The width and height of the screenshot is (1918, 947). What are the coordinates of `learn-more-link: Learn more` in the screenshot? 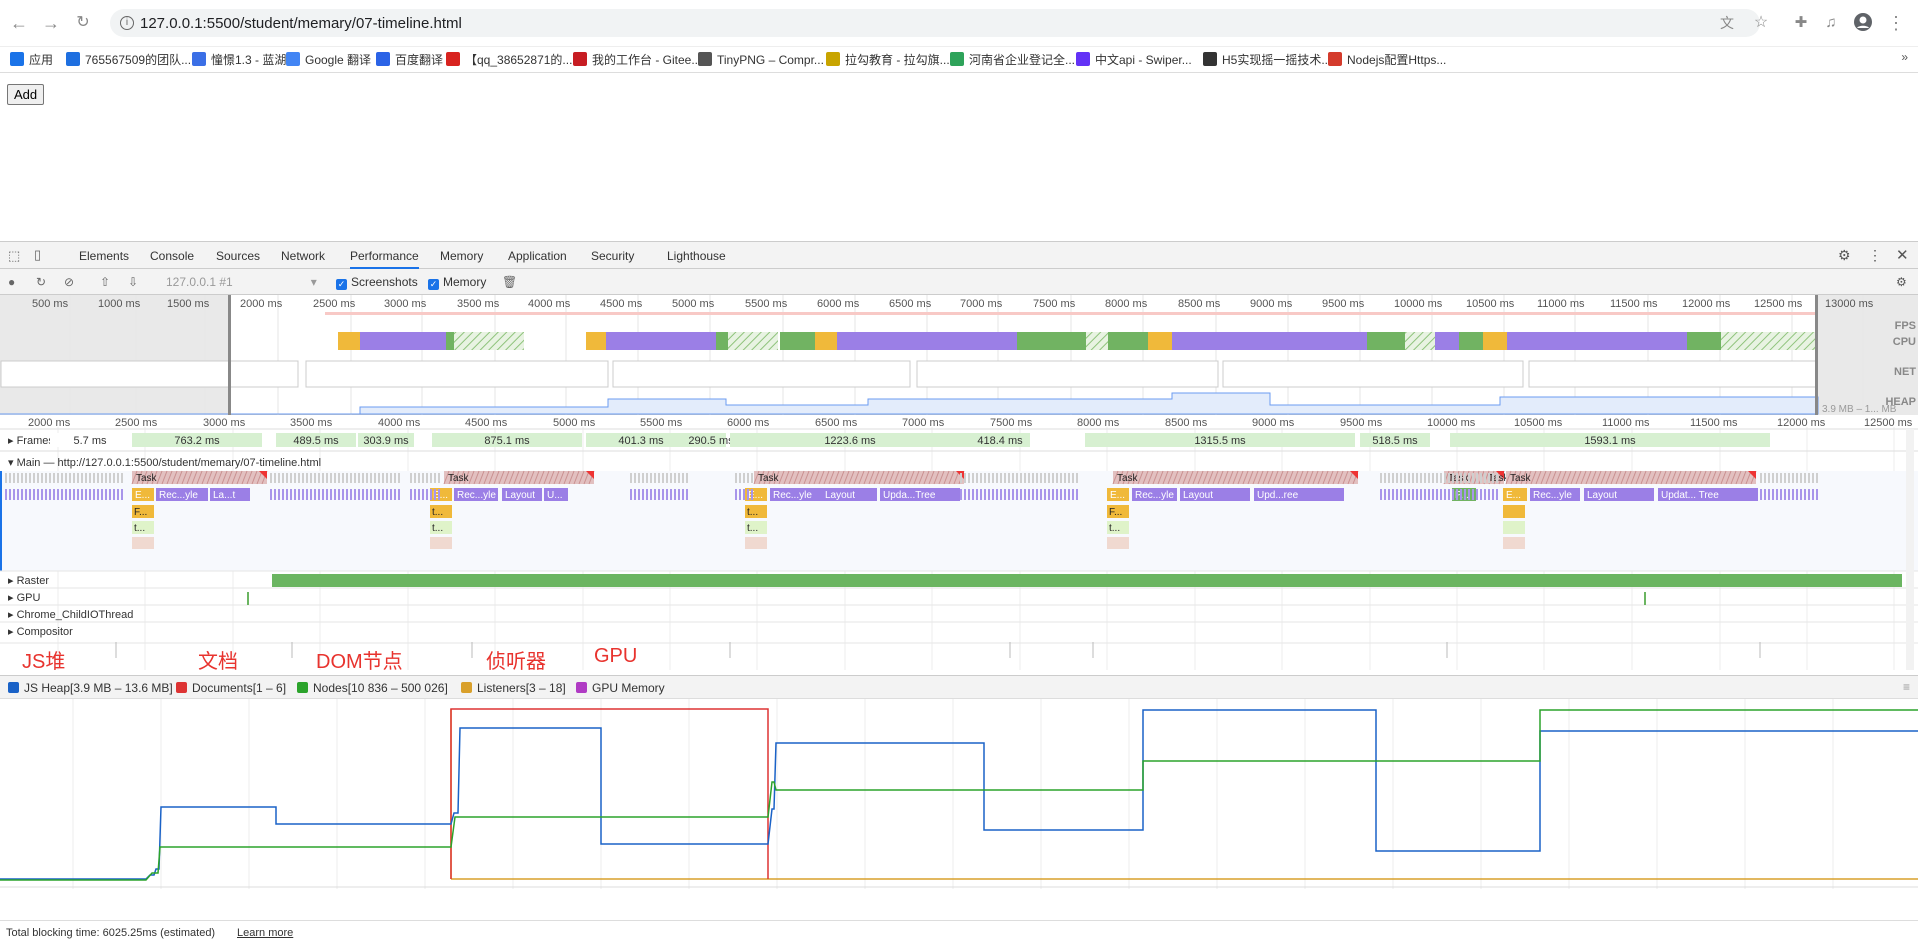 It's located at (265, 933).